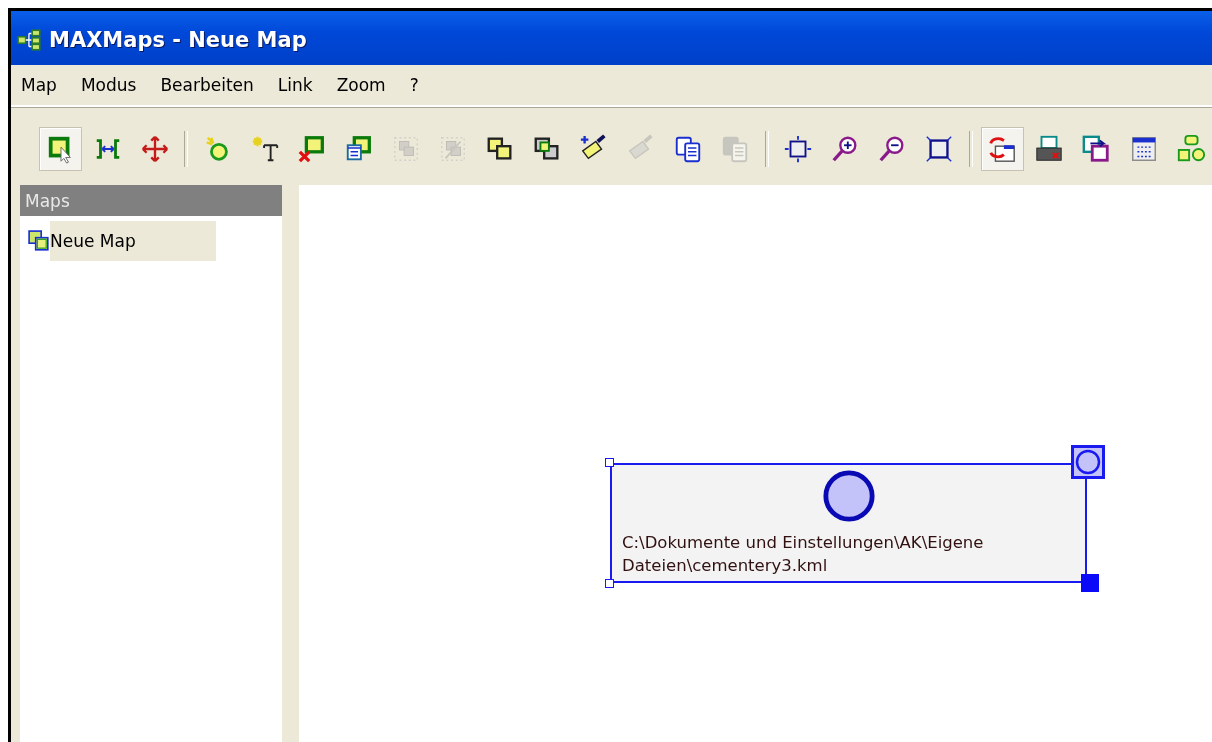 This screenshot has height=742, width=1212. Describe the element at coordinates (61, 149) in the screenshot. I see `select-pointer-button` at that location.